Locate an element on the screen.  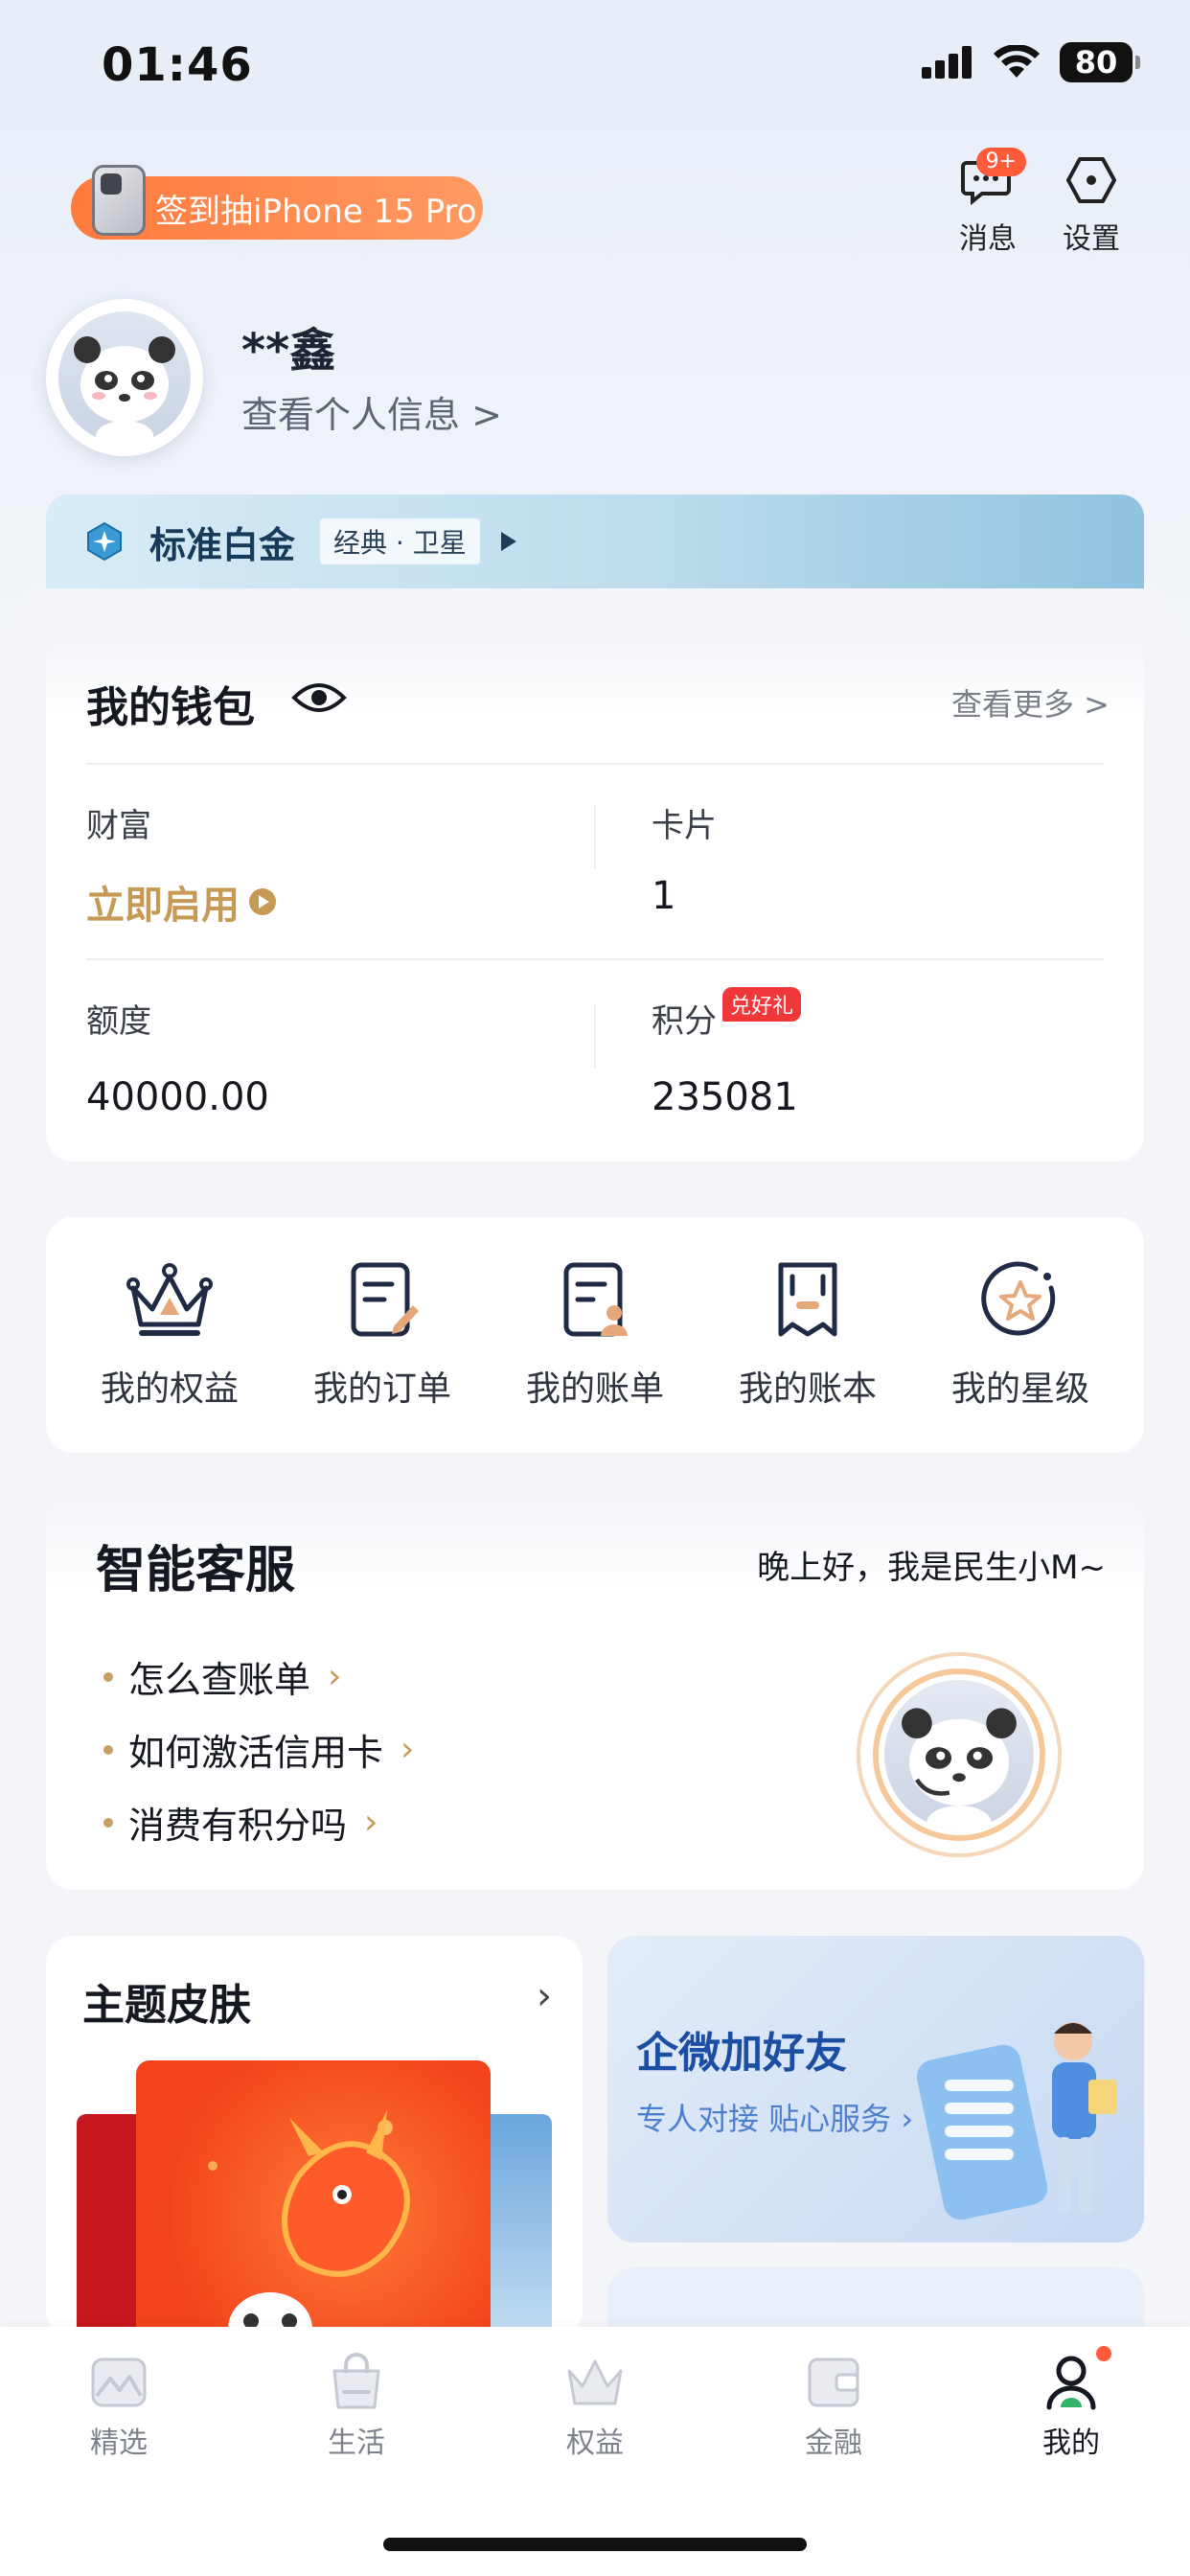
messages-label: 消息 is located at coordinates (988, 239).